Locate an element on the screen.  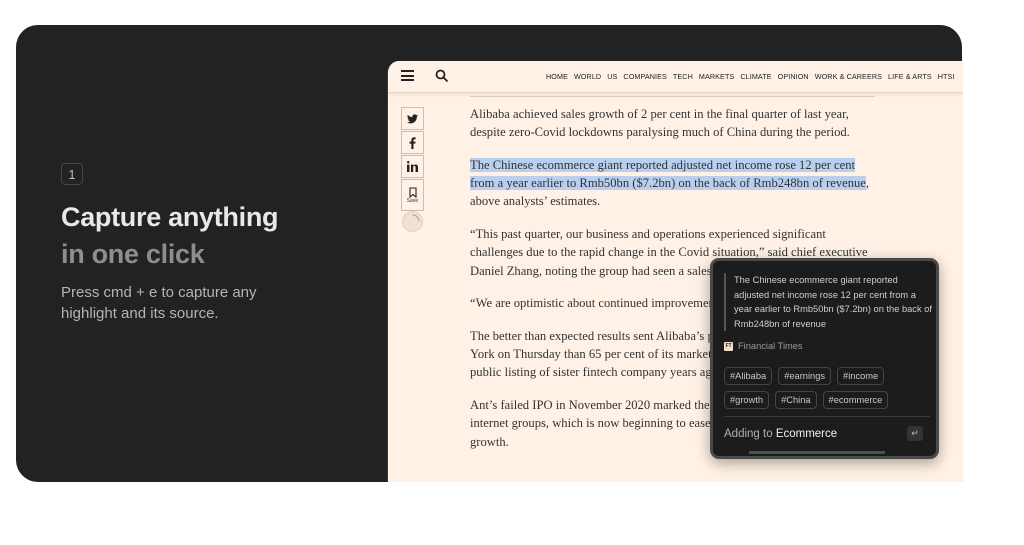
adding-prefix: Adding to is located at coordinates (748, 434).